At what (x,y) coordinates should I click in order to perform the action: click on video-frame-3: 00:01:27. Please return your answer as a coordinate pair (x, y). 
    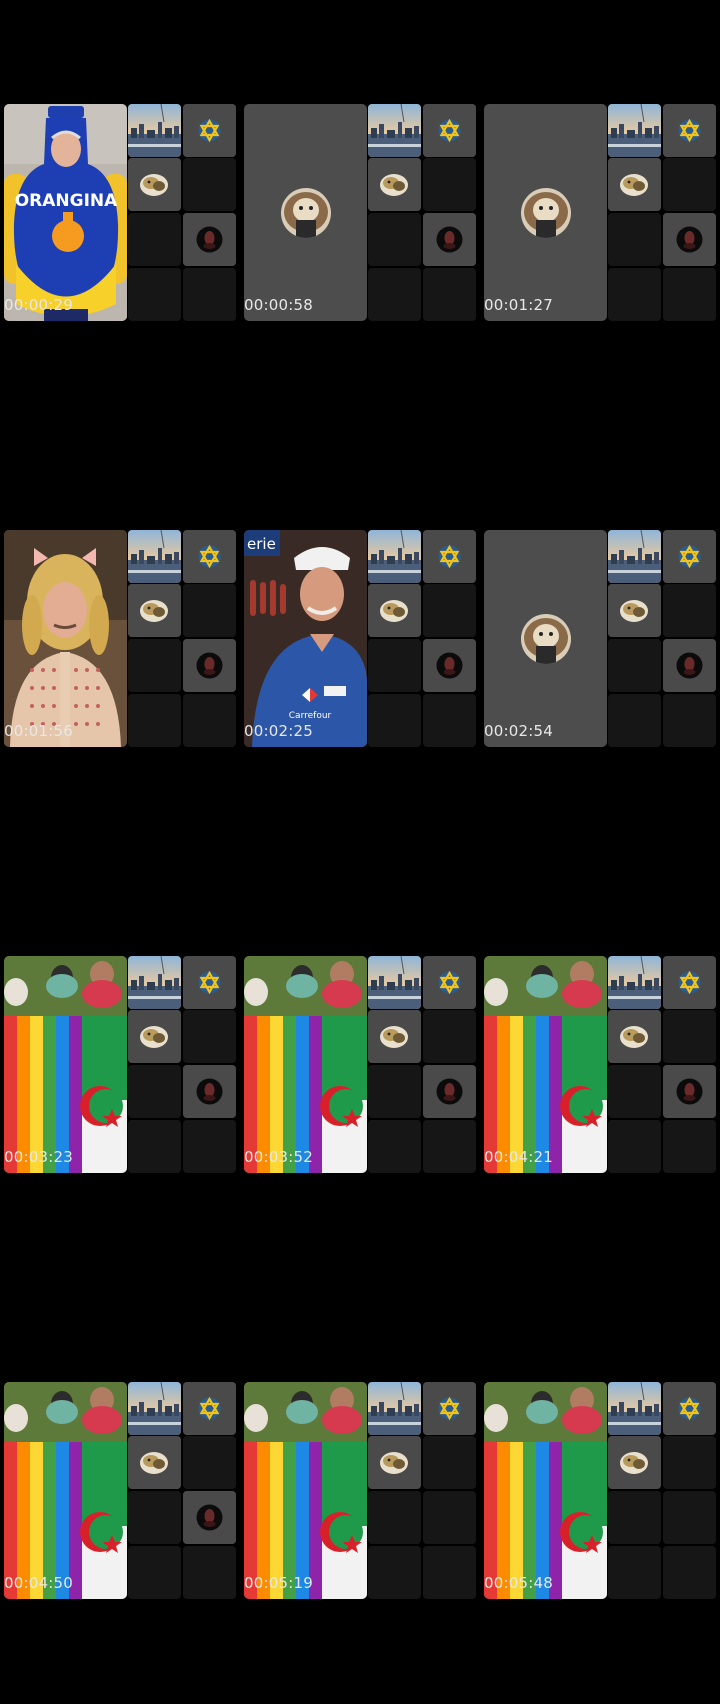
    Looking at the image, I should click on (600, 213).